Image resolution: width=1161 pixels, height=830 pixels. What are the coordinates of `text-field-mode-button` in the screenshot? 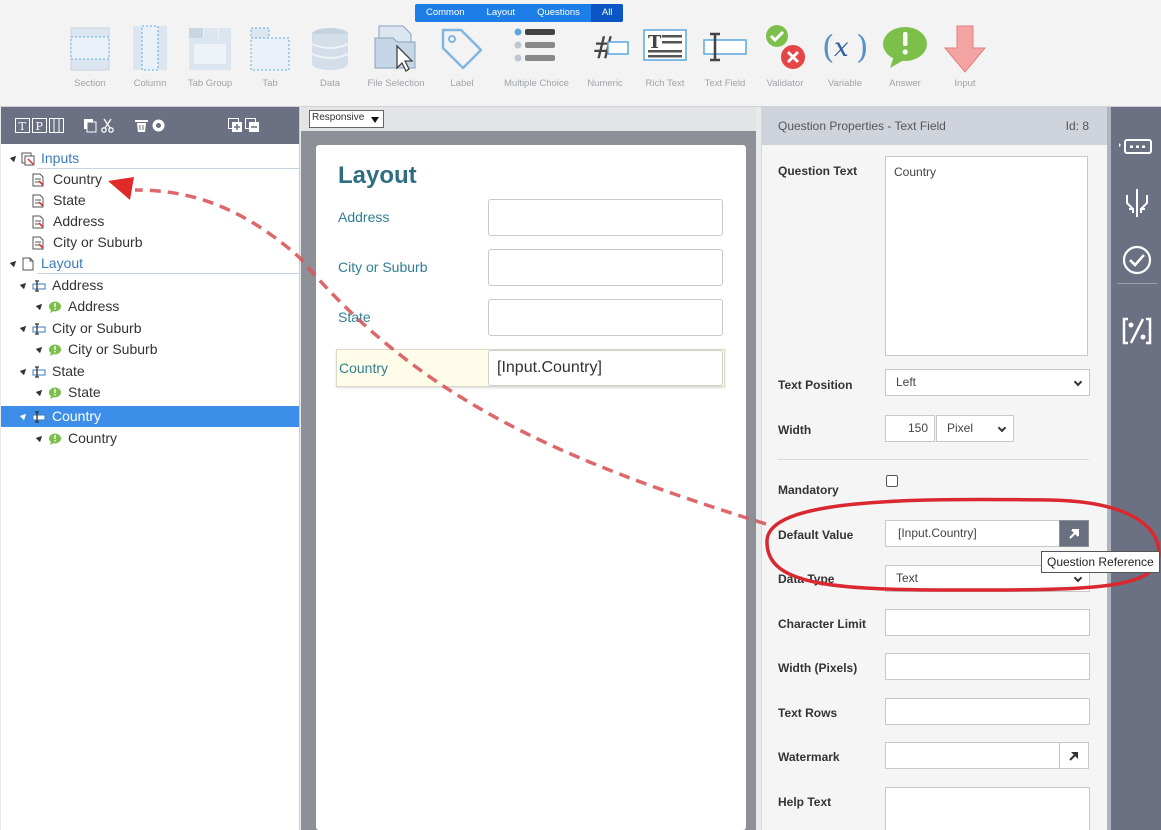 It's located at (1136, 147).